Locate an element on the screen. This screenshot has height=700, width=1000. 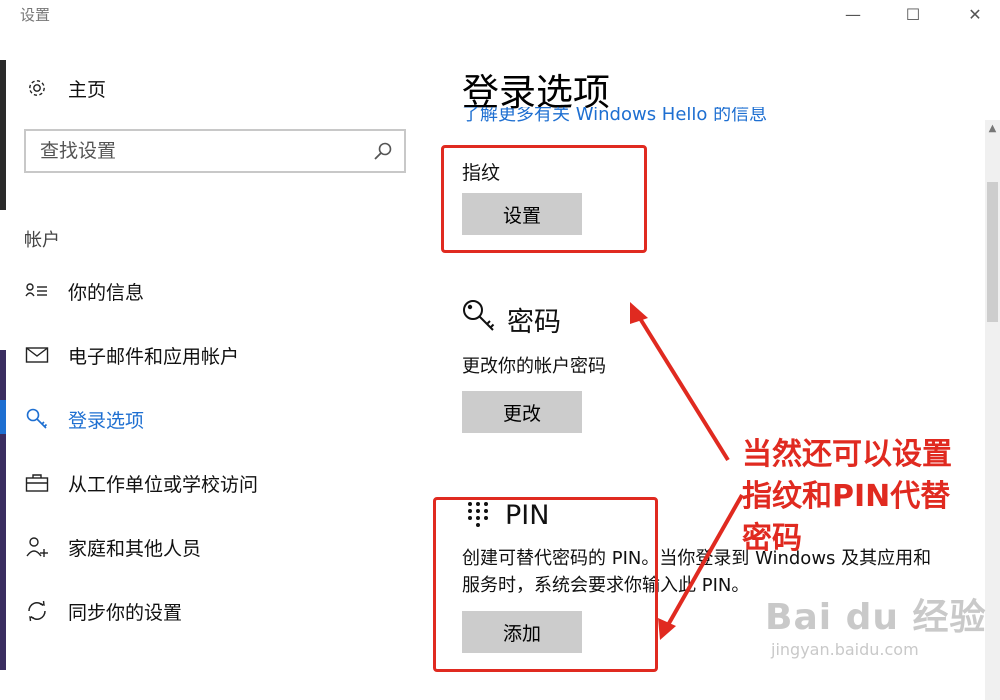
annotation-line2: 指纹和PIN代替 is located at coordinates (846, 496).